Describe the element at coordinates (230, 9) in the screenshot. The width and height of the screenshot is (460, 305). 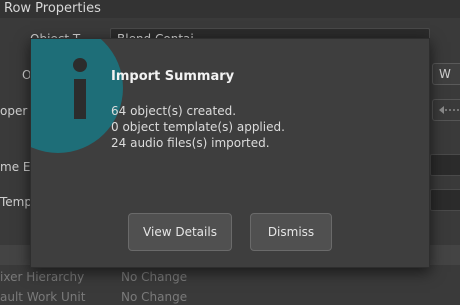
I see `panel-header: Row Properties` at that location.